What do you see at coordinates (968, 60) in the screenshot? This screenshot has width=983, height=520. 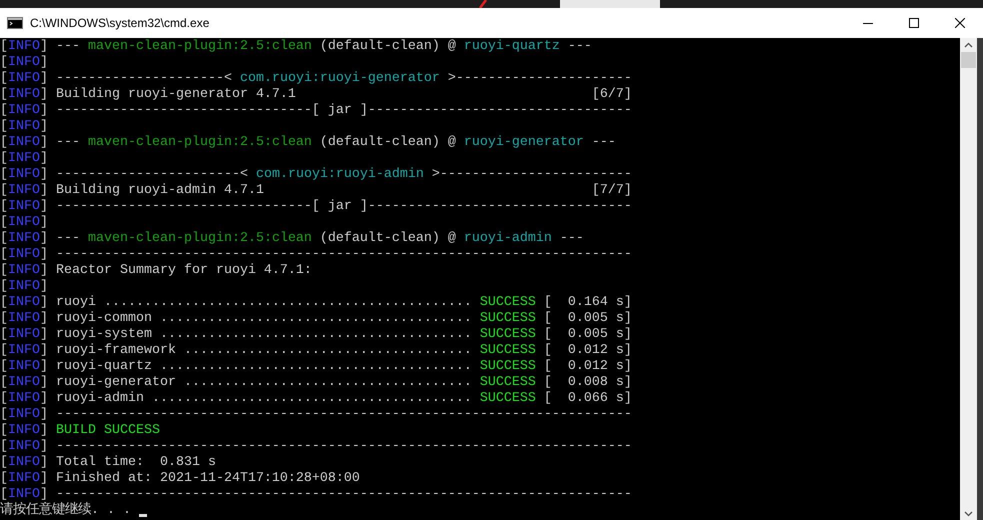 I see `scrollbar-thumb` at bounding box center [968, 60].